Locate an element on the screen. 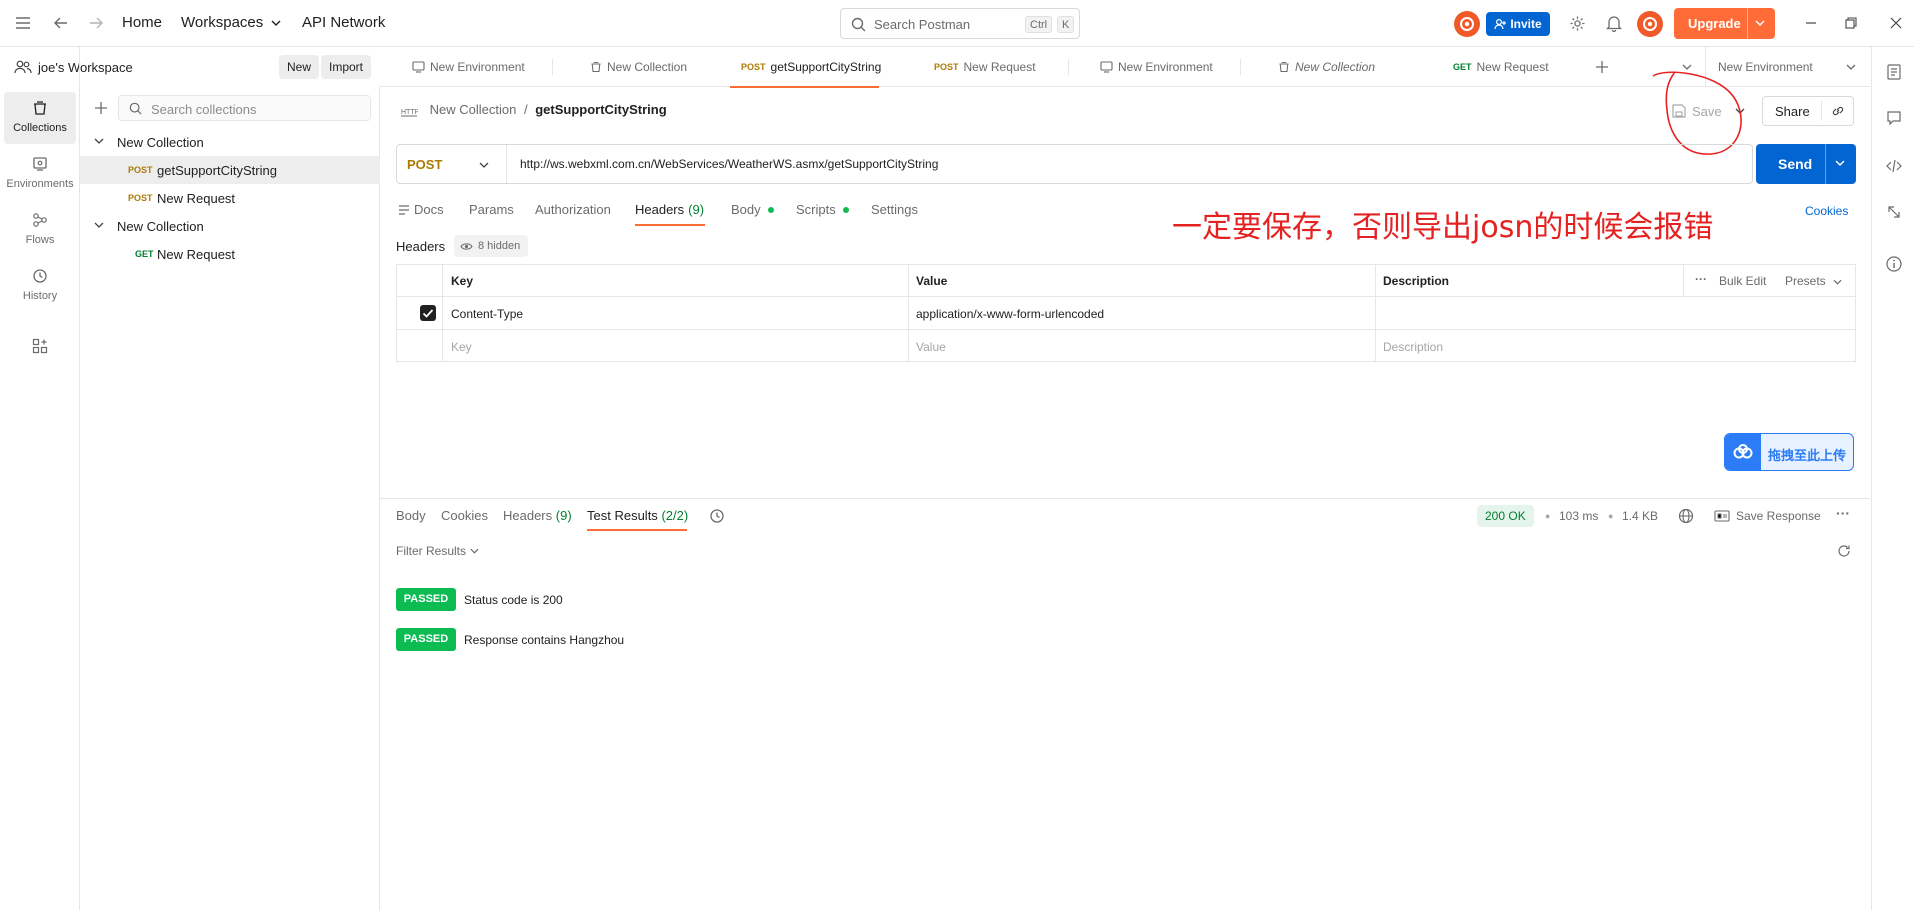 This screenshot has width=1914, height=910. save-response-button: Save Response is located at coordinates (1767, 516).